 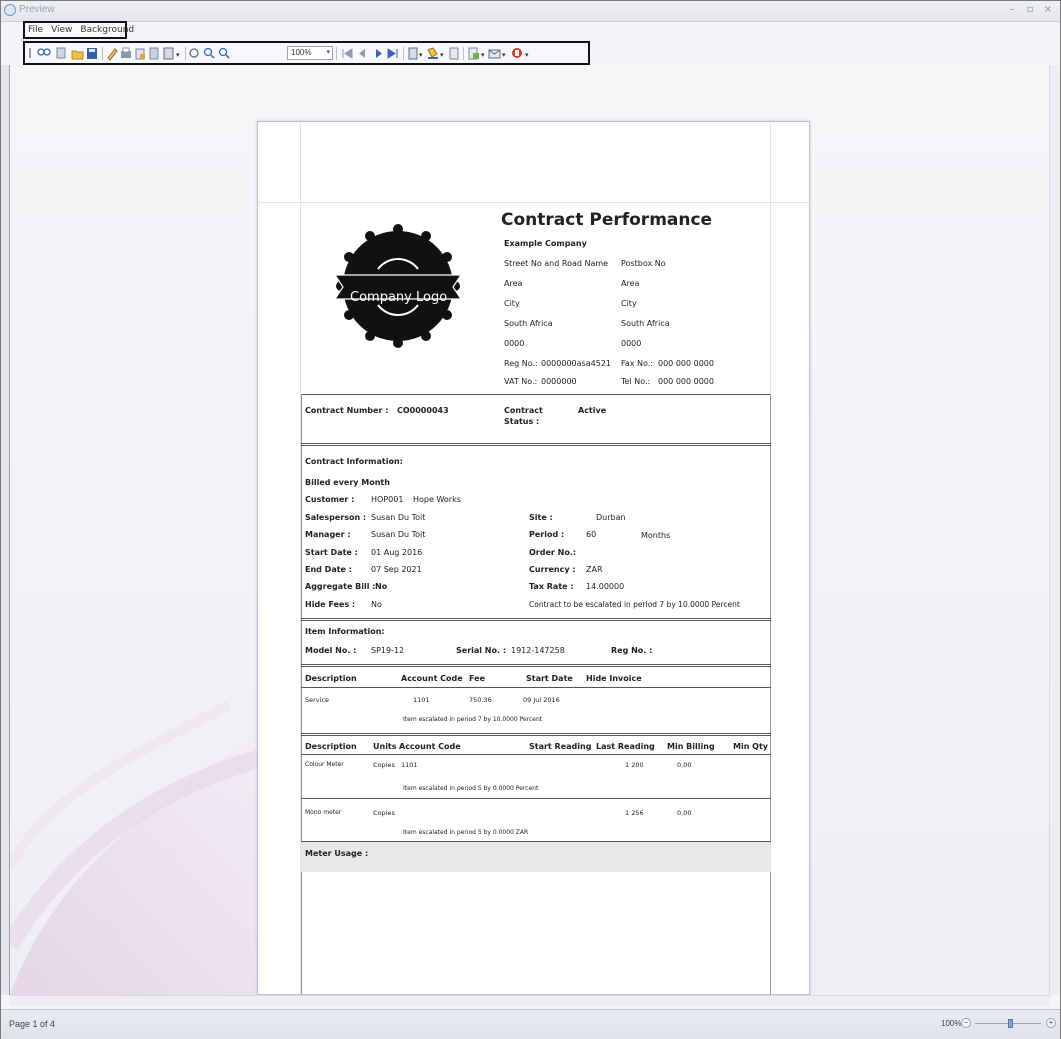 What do you see at coordinates (625, 746) in the screenshot?
I see `meters-header-last-reading: Last Reading` at bounding box center [625, 746].